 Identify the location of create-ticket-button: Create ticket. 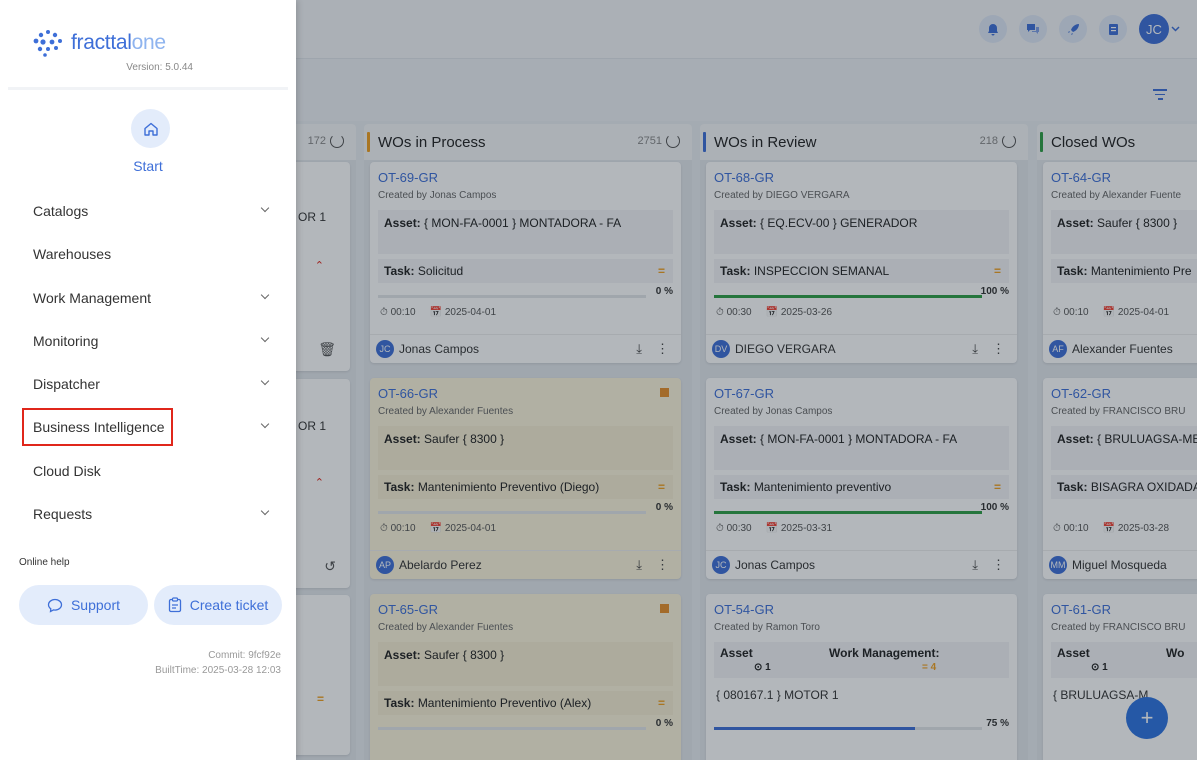
(218, 605).